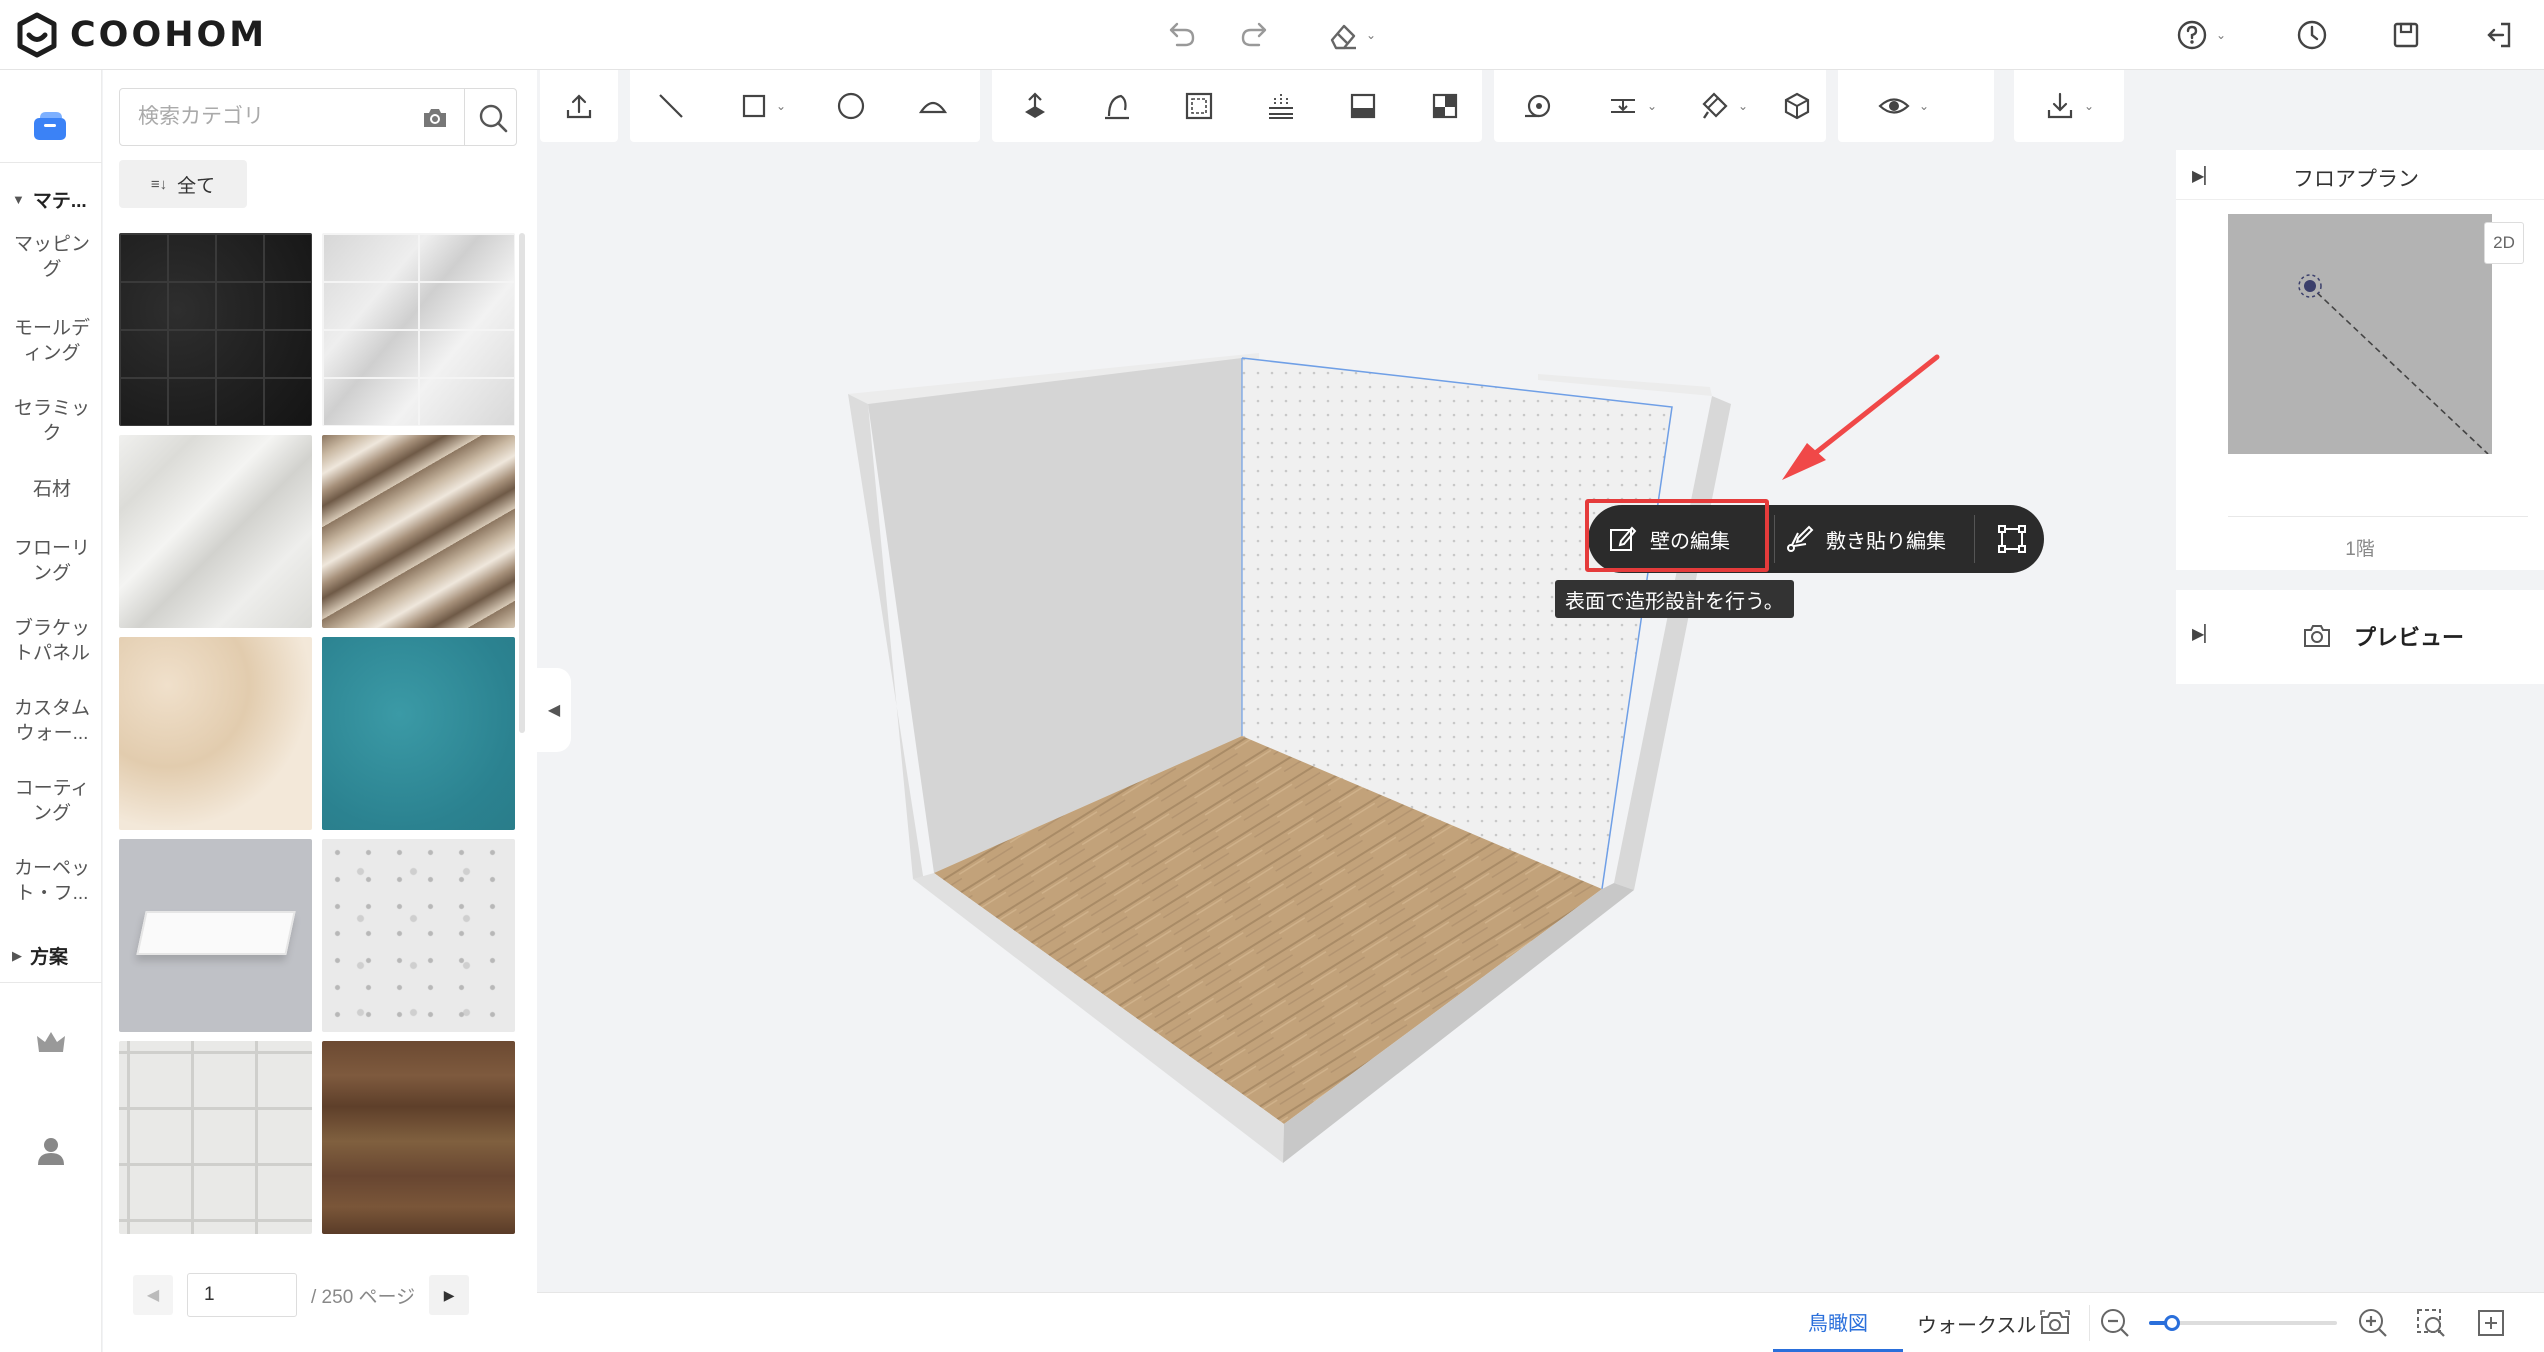  What do you see at coordinates (242, 1295) in the screenshot?
I see `page-number-input` at bounding box center [242, 1295].